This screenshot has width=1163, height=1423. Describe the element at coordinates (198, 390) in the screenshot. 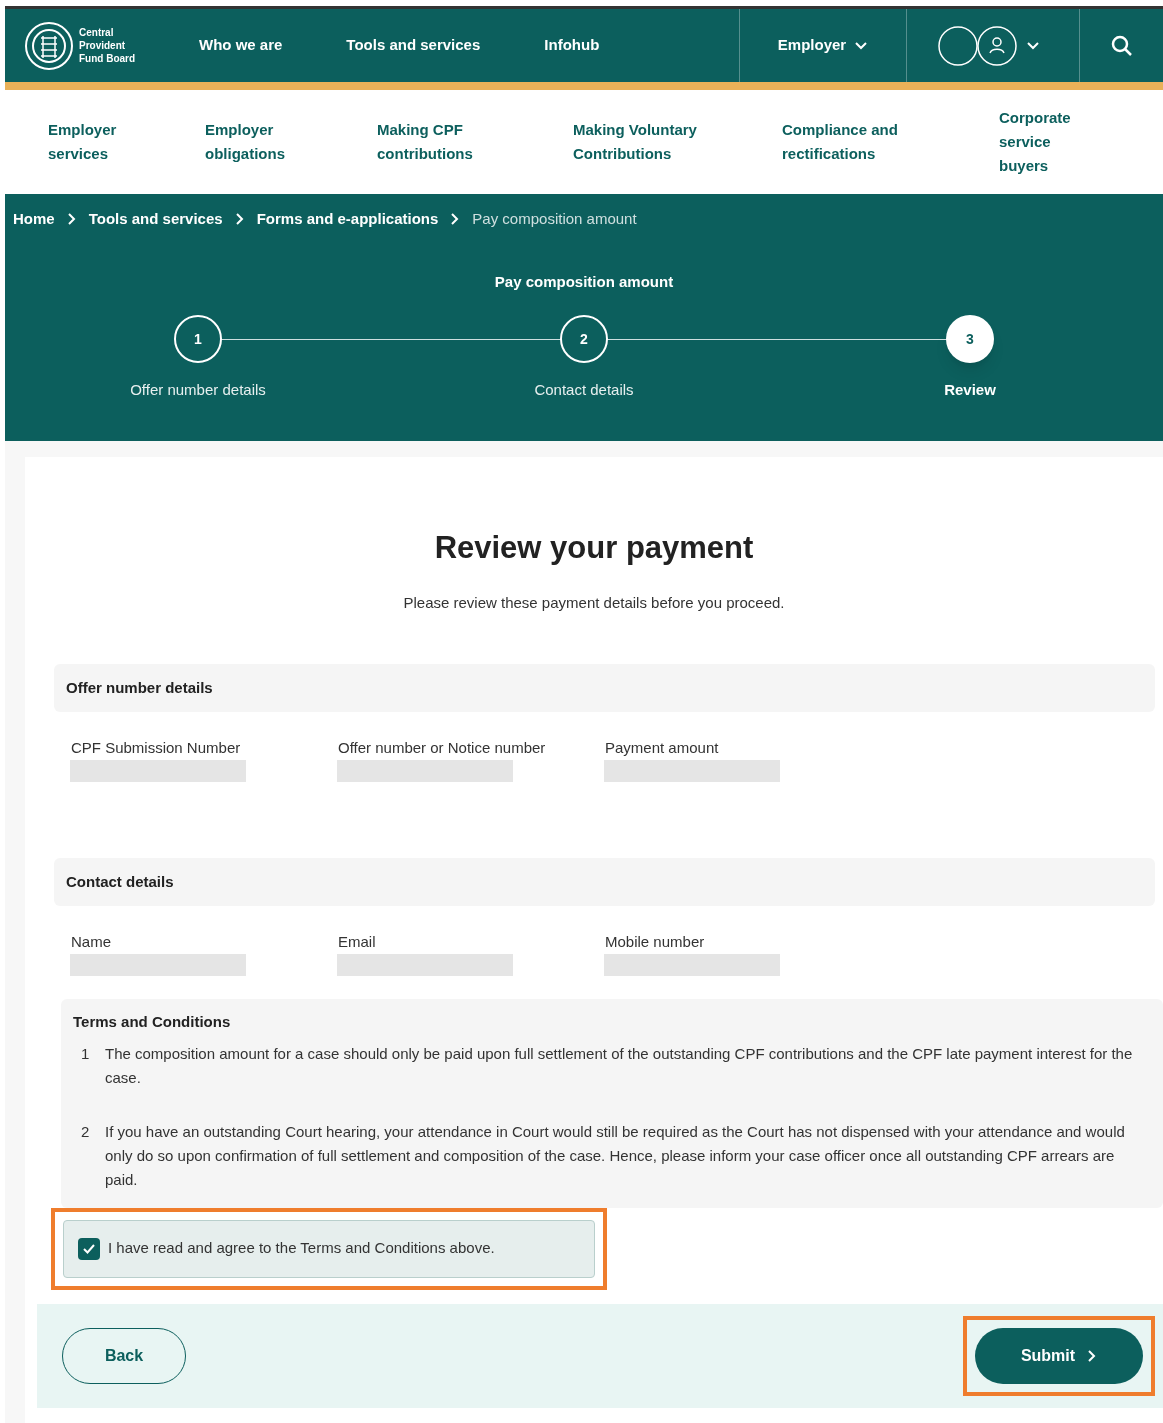

I see `step-label: Offer number details` at that location.